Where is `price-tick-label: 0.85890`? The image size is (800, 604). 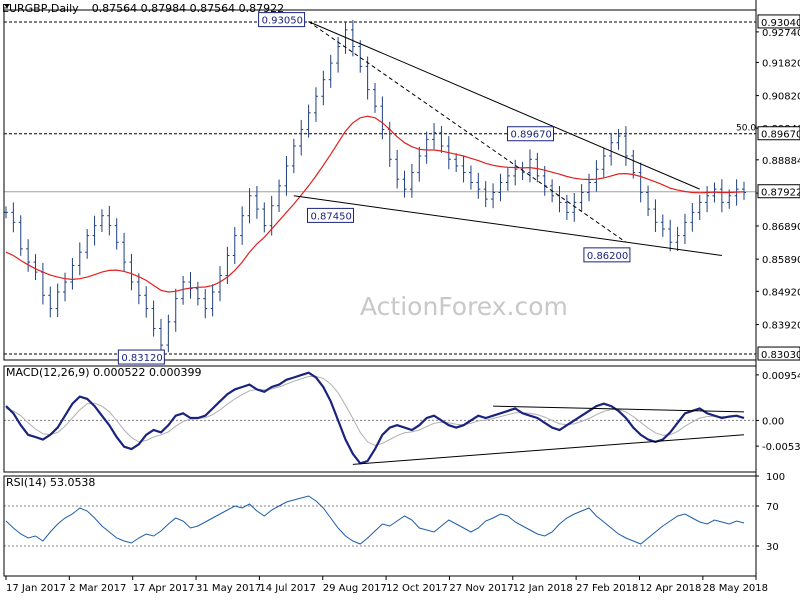
price-tick-label: 0.85890 is located at coordinates (781, 260).